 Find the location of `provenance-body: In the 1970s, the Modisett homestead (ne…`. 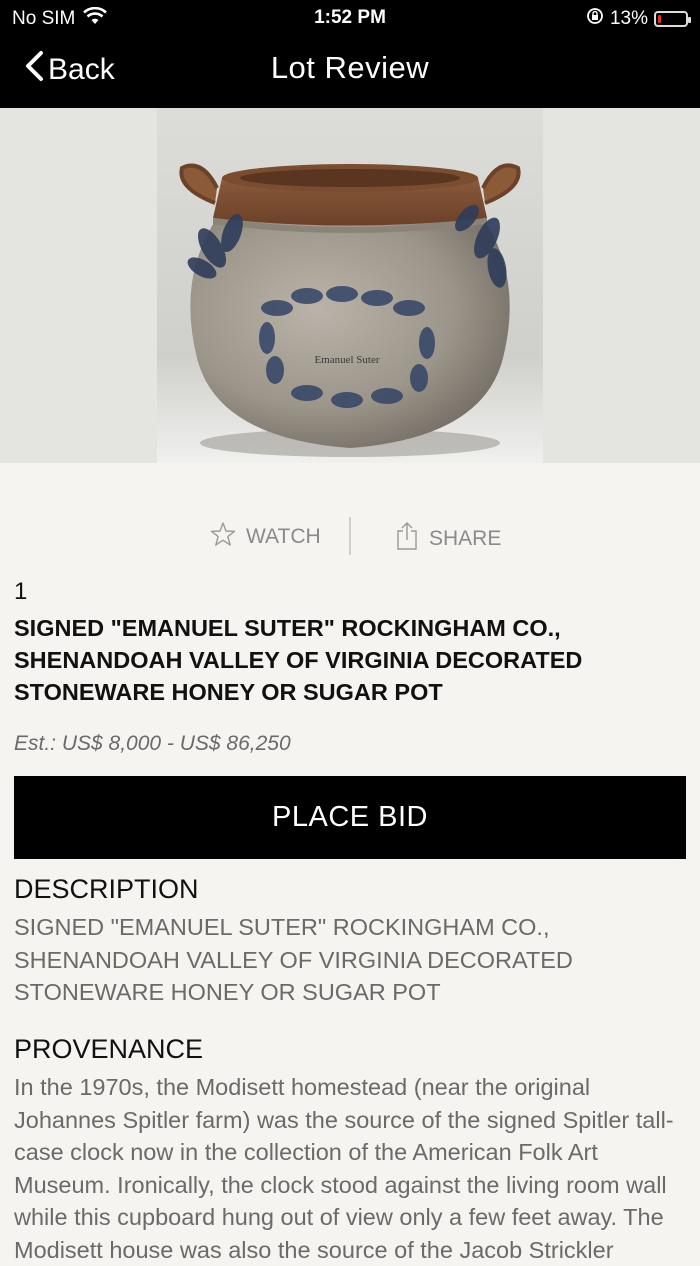

provenance-body: In the 1970s, the Modisett homestead (ne… is located at coordinates (344, 1168).